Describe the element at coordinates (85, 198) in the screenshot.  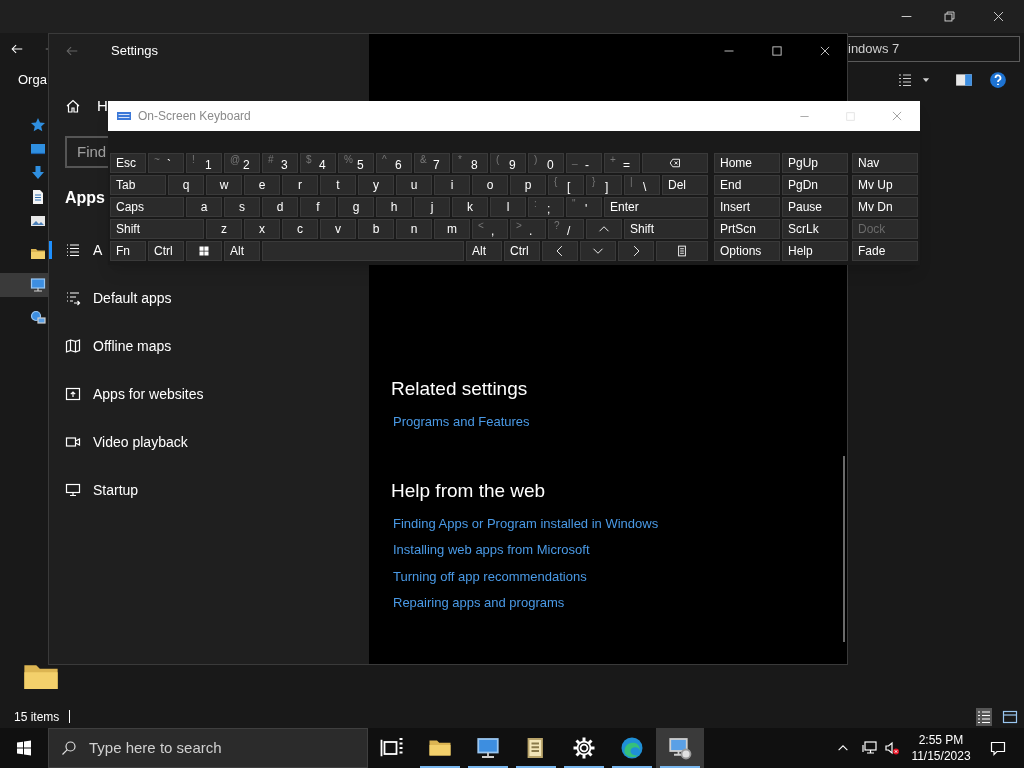
I see `section-heading: Apps` at that location.